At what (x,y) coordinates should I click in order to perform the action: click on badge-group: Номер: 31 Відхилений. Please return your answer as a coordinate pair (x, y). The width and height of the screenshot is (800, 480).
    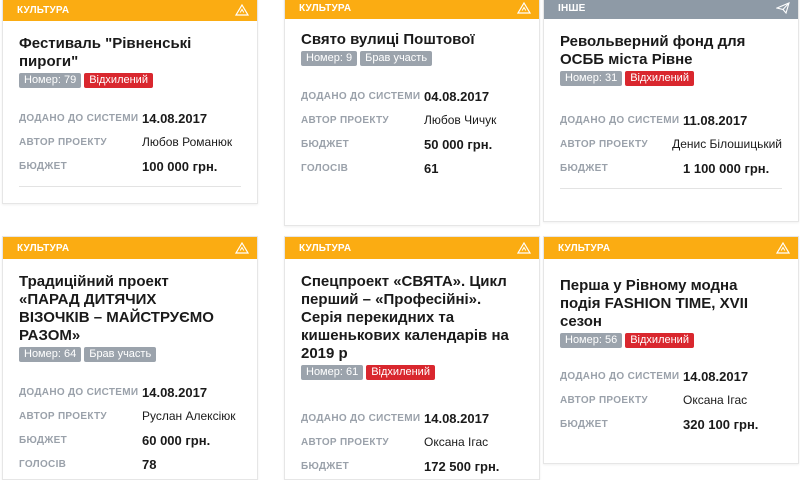
    Looking at the image, I should click on (671, 78).